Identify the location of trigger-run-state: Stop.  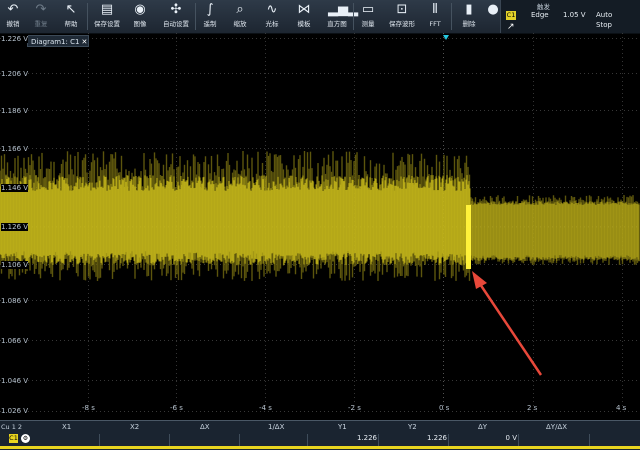
(604, 25).